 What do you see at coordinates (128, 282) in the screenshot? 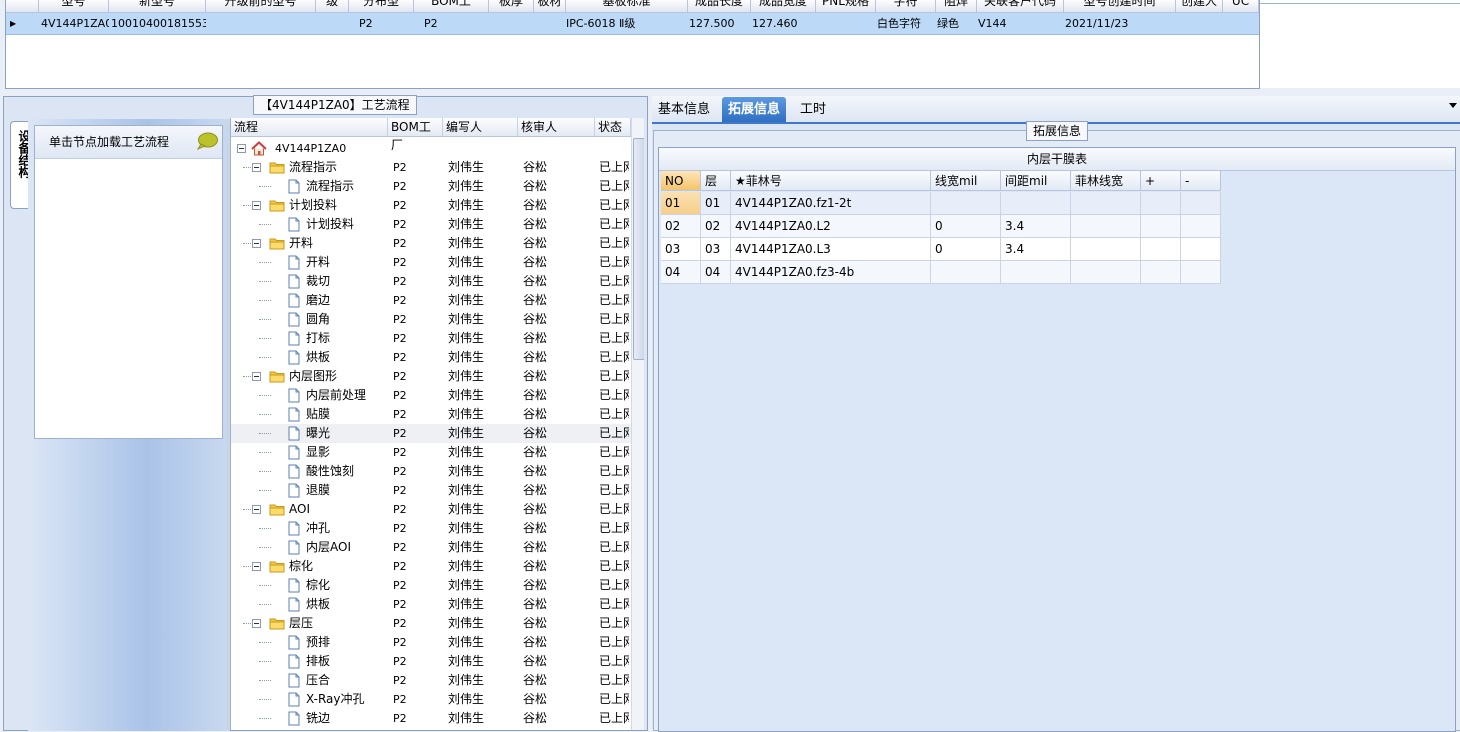
I see `load-flow-box: 单击节点加载工艺流程` at bounding box center [128, 282].